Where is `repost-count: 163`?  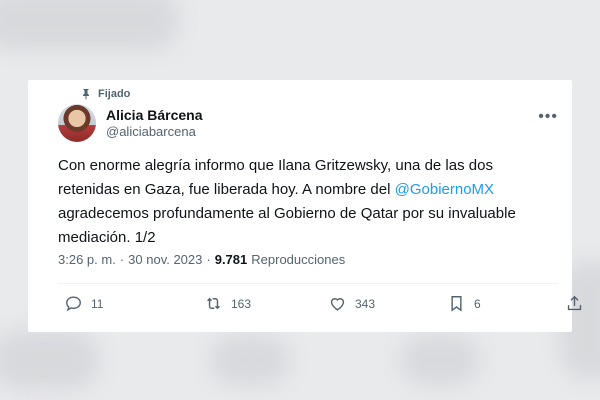
repost-count: 163 is located at coordinates (241, 303).